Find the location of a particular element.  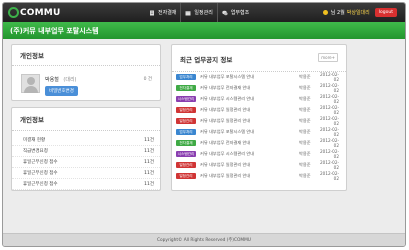

nav-item-cooperation: 업무협조 is located at coordinates (234, 12).